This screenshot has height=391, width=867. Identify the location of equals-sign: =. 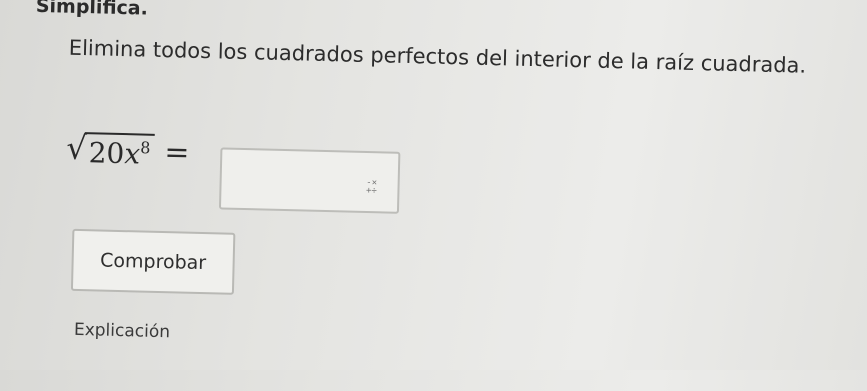
(176, 153).